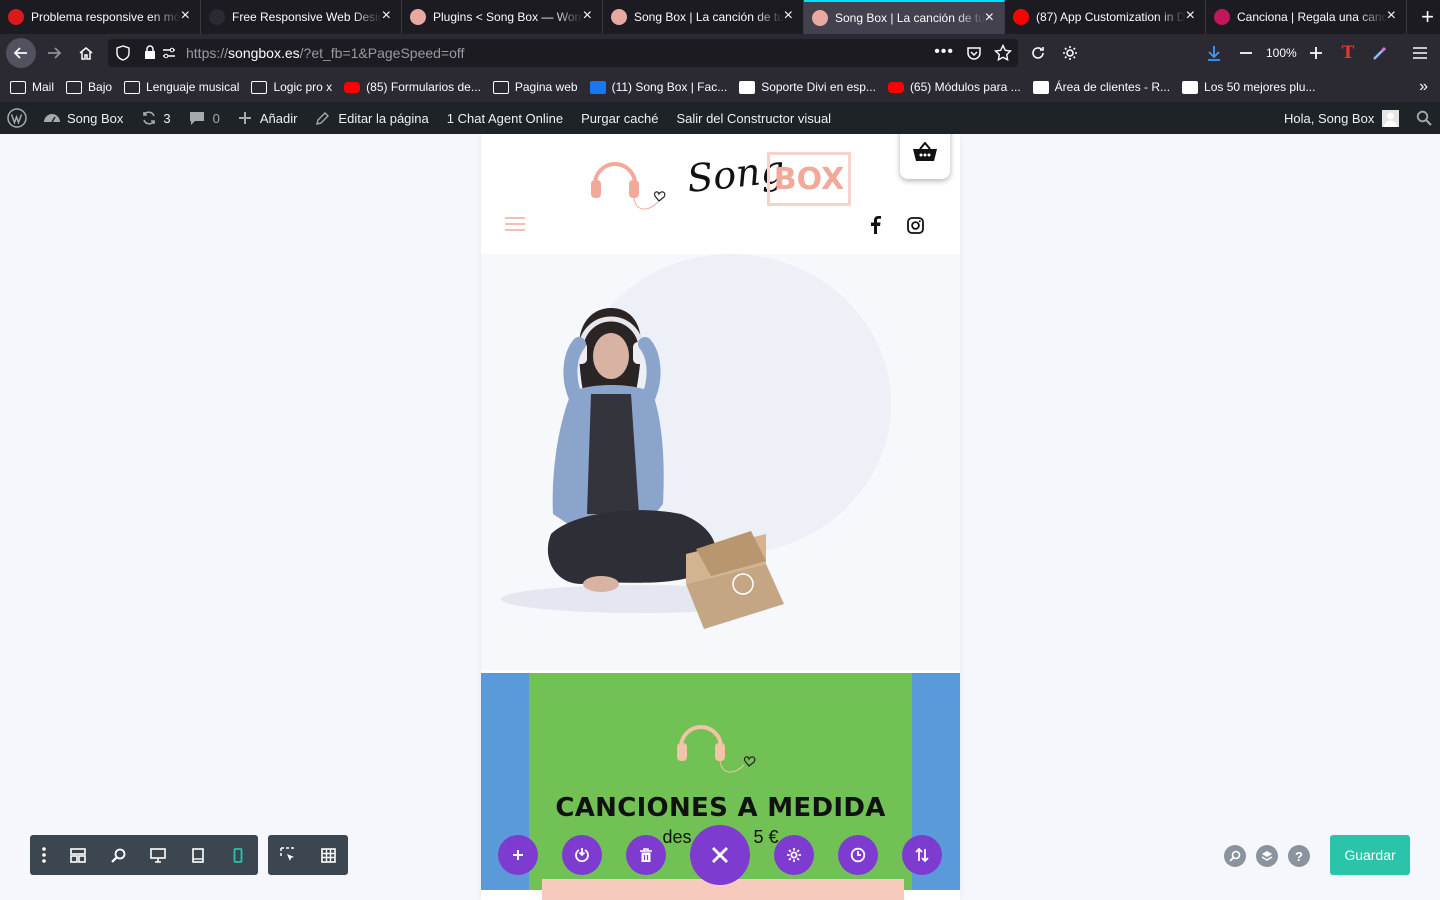 The height and width of the screenshot is (900, 1440). Describe the element at coordinates (83, 118) in the screenshot. I see `wp-site-name: Song Box` at that location.